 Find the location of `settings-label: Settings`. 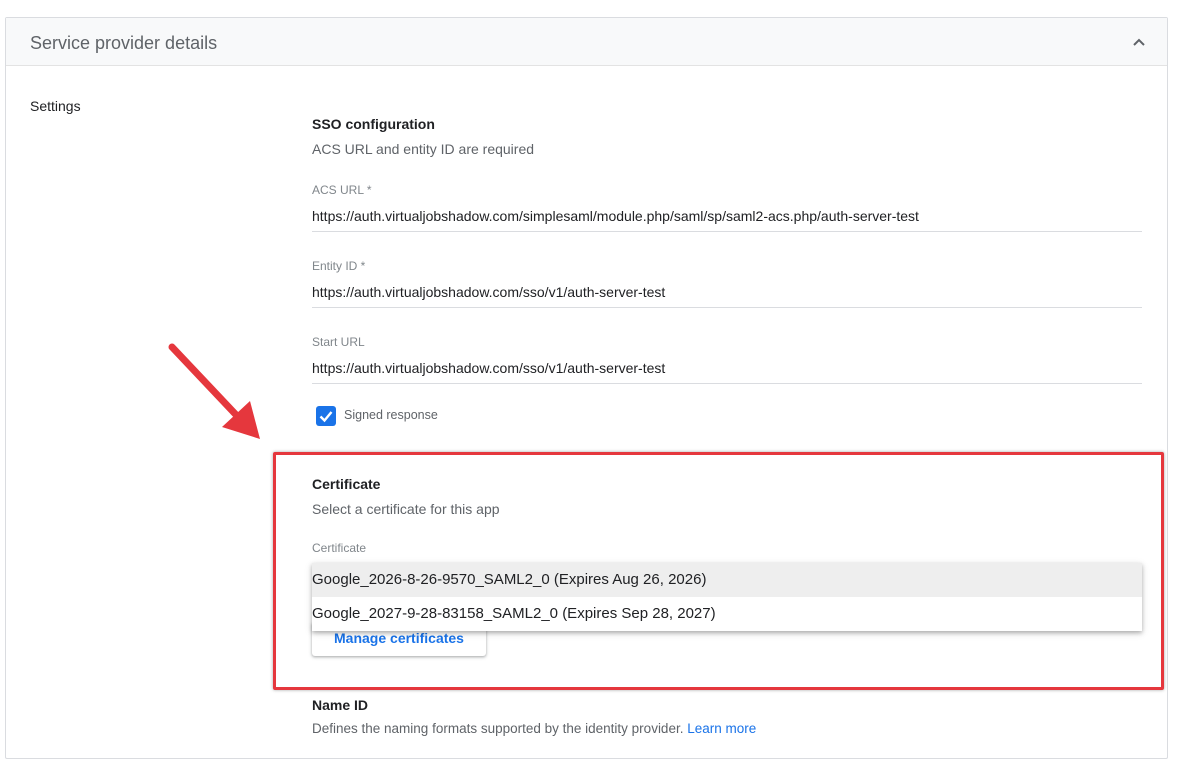

settings-label: Settings is located at coordinates (55, 106).